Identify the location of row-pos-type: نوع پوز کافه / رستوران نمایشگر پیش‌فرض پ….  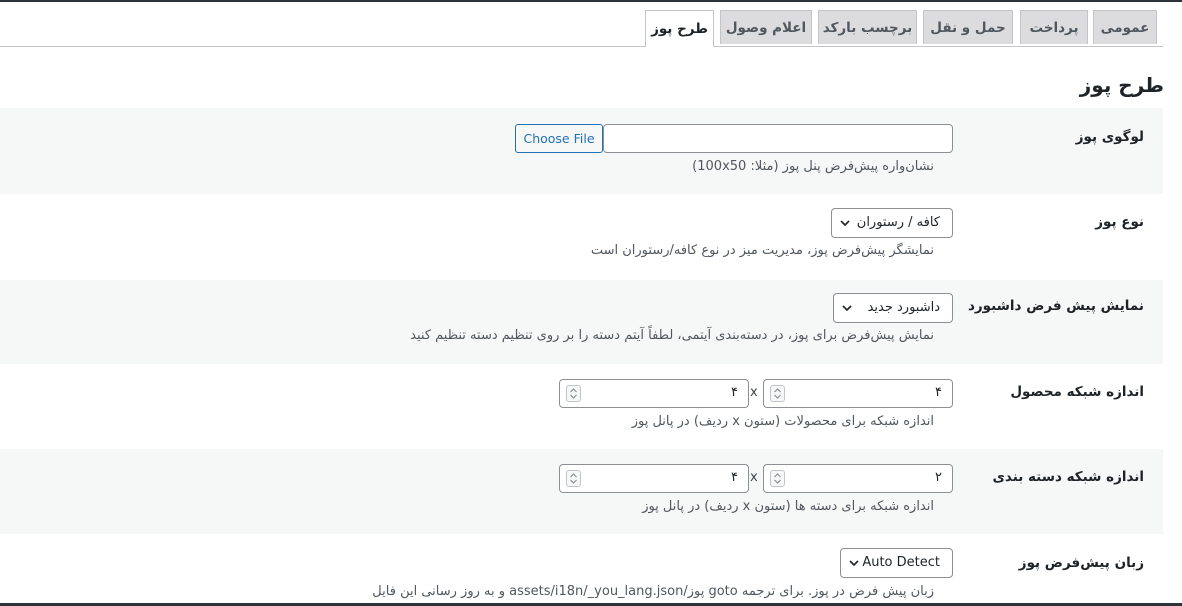
(581, 237).